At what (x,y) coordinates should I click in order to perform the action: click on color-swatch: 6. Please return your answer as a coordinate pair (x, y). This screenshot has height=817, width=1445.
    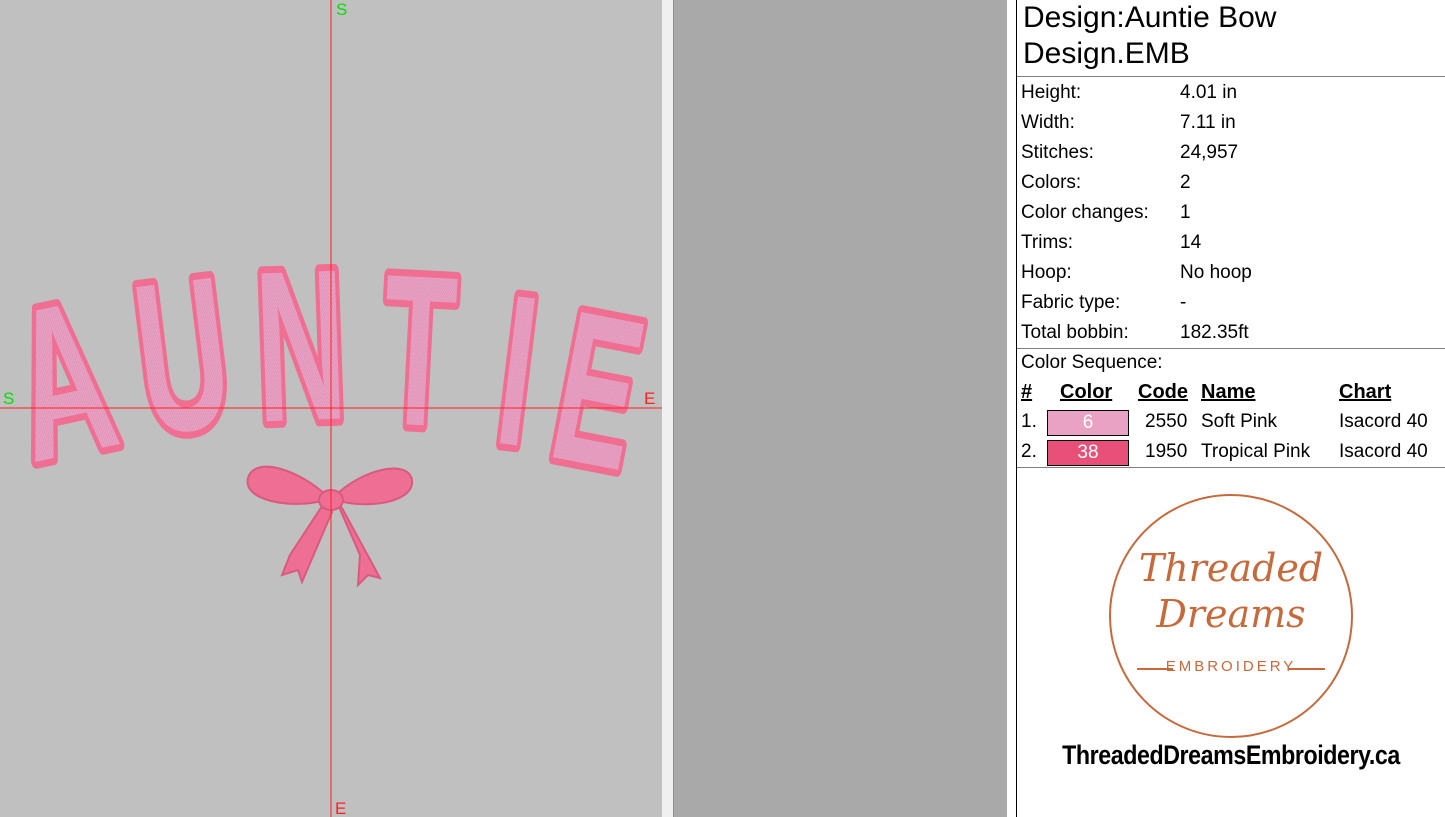
    Looking at the image, I should click on (1088, 423).